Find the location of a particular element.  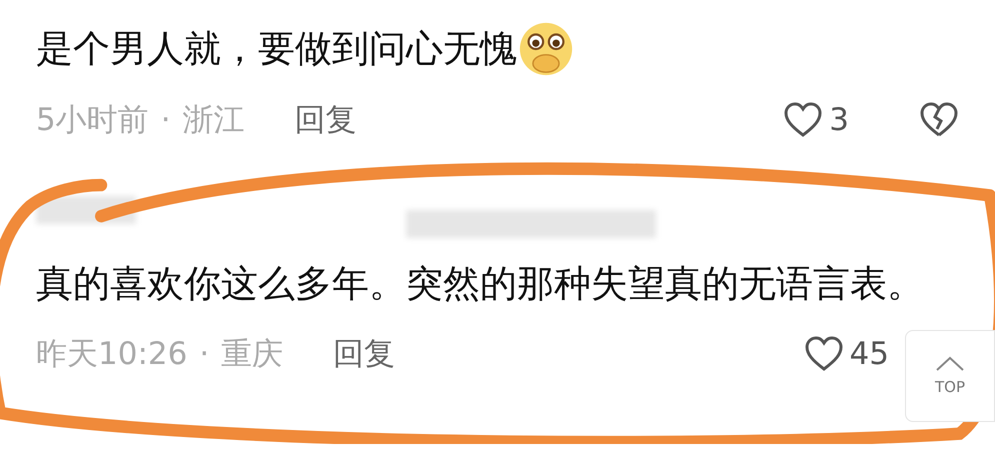

back-to-top-button: TOP is located at coordinates (950, 376).